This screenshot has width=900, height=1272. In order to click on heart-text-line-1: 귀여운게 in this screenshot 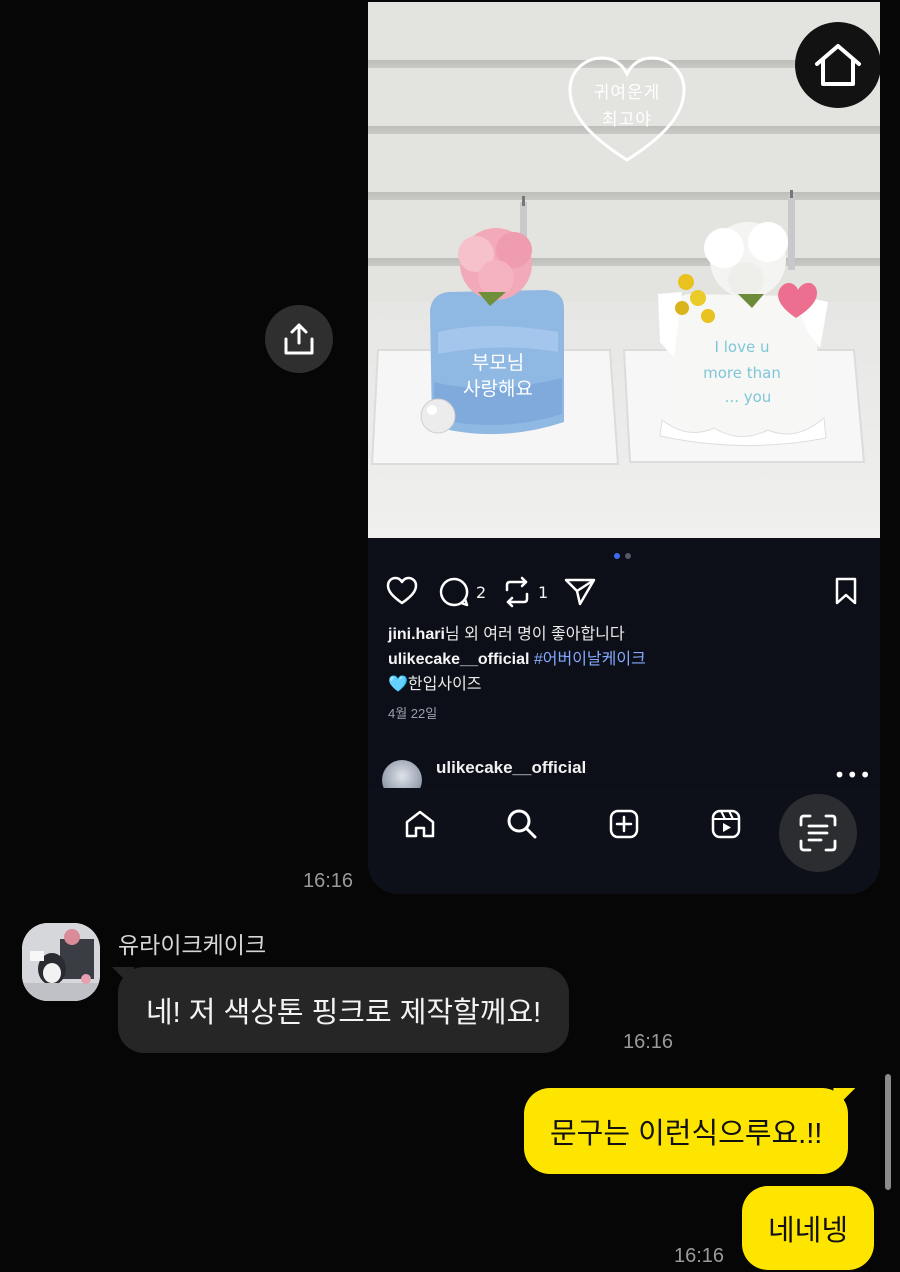, I will do `click(627, 93)`.